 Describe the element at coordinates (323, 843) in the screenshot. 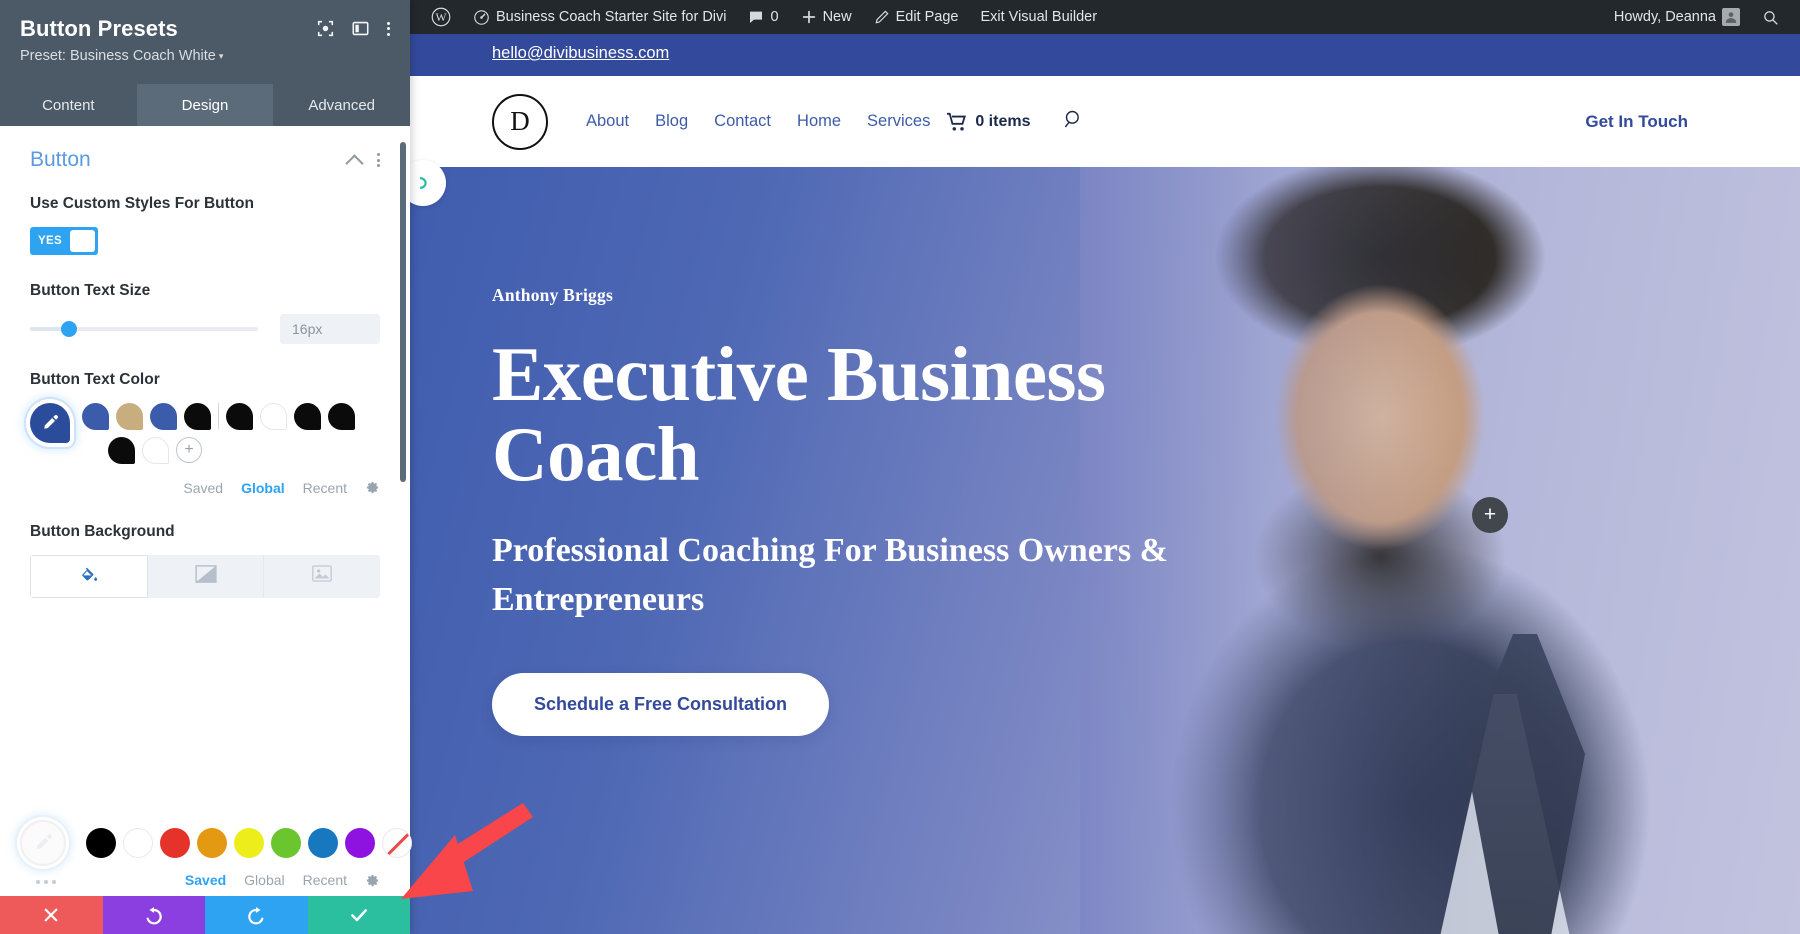

I see `swatch-blue` at that location.